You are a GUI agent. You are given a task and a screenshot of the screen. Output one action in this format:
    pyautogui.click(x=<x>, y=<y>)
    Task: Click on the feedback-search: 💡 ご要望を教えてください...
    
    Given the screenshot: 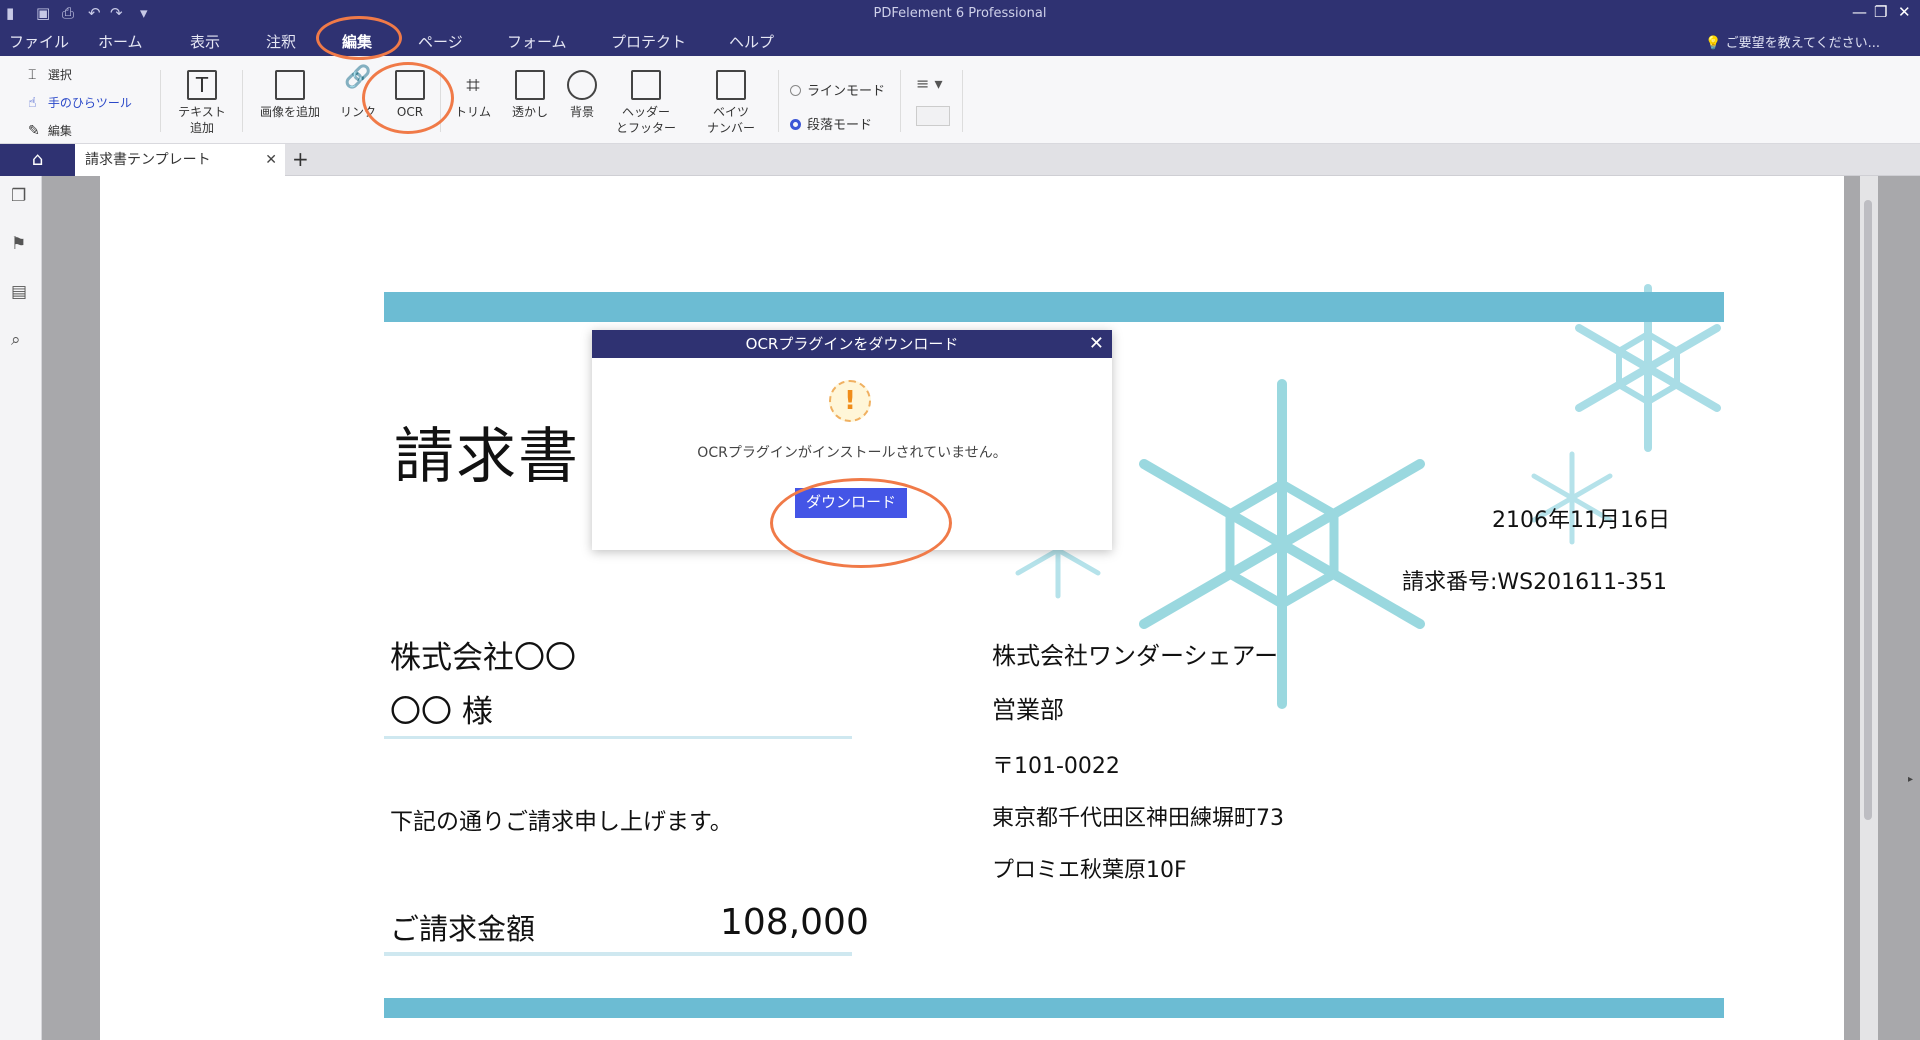 What is the action you would take?
    pyautogui.click(x=1792, y=41)
    